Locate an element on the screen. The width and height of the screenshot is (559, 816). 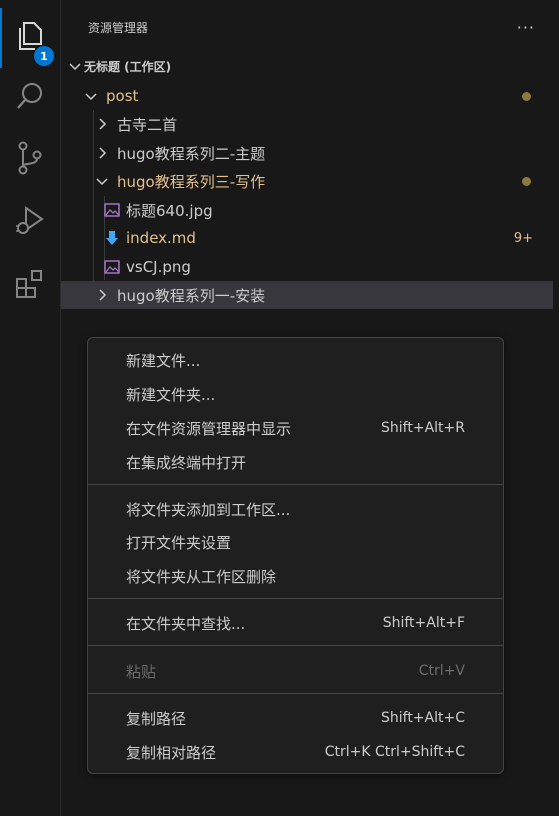
menu-item-label: 在集成终端中打开 is located at coordinates (186, 462).